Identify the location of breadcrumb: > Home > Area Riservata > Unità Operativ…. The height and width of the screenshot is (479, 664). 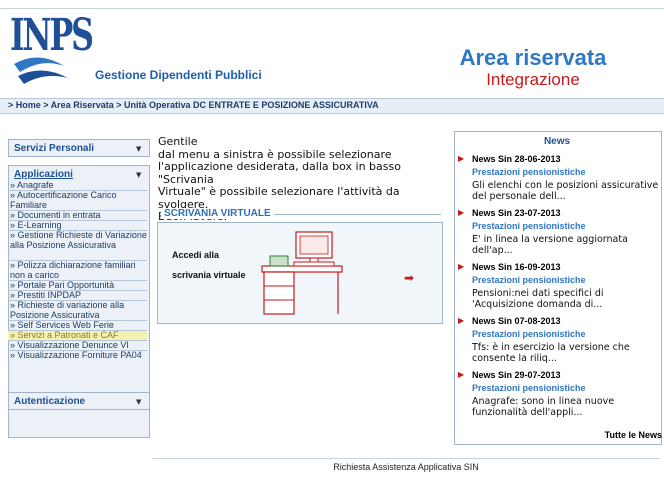
(193, 105).